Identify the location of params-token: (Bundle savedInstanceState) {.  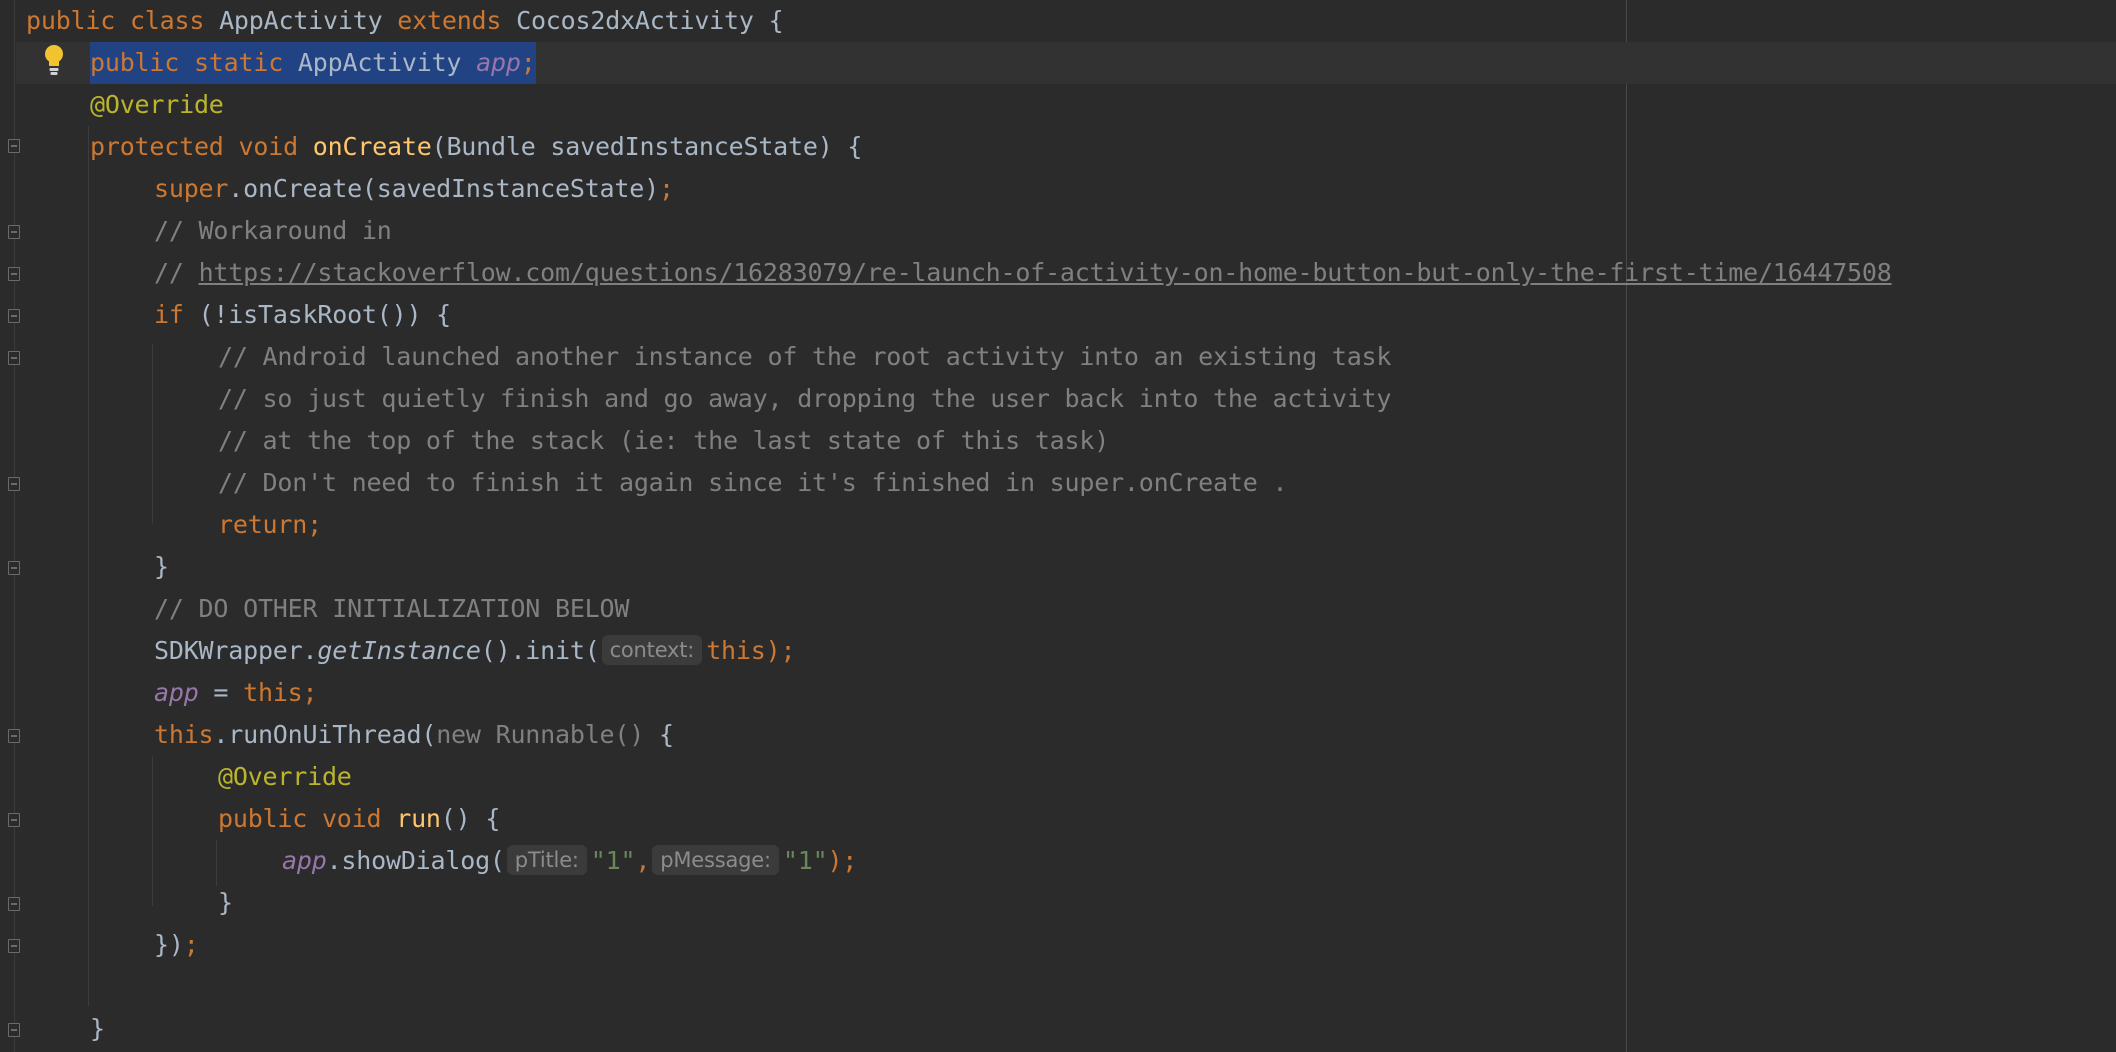
(647, 146).